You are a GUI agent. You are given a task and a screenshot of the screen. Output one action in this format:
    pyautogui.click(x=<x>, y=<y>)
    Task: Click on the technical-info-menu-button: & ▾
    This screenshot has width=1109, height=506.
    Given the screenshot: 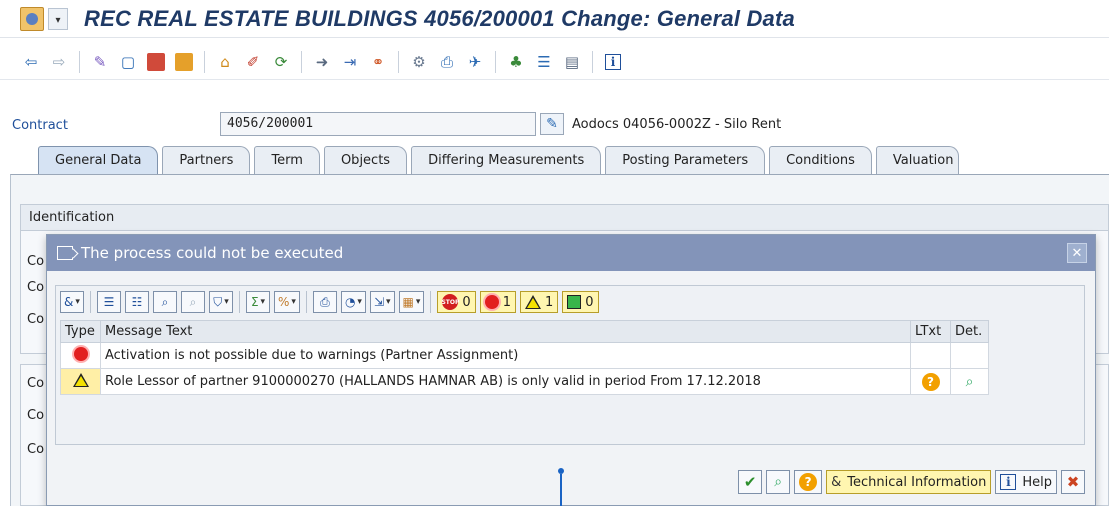 What is the action you would take?
    pyautogui.click(x=72, y=302)
    